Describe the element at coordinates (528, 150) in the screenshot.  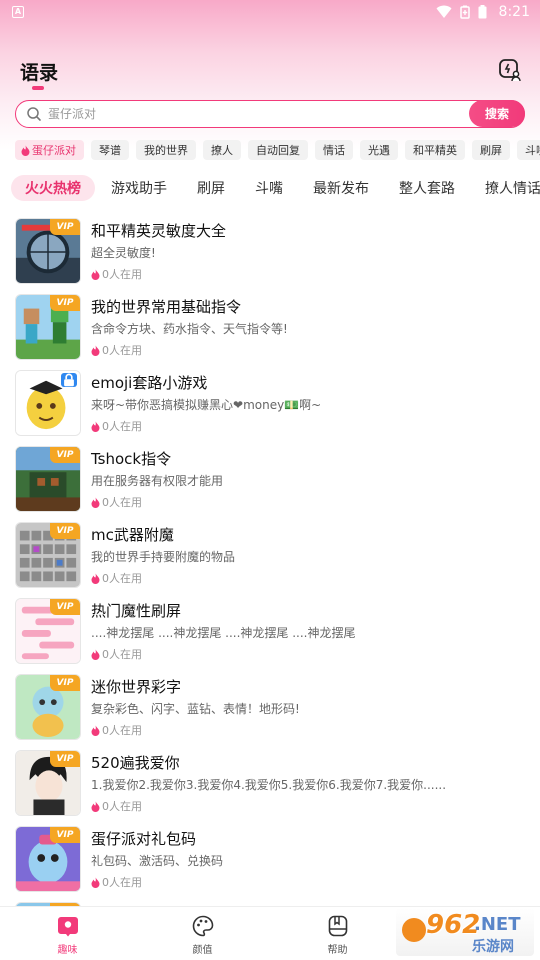
I see `tag-item: 斗嘴` at that location.